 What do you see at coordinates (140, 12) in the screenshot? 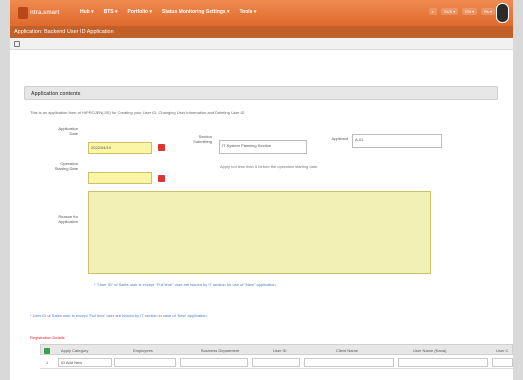
I see `menu-portfolio: Portfolio ▾` at bounding box center [140, 12].